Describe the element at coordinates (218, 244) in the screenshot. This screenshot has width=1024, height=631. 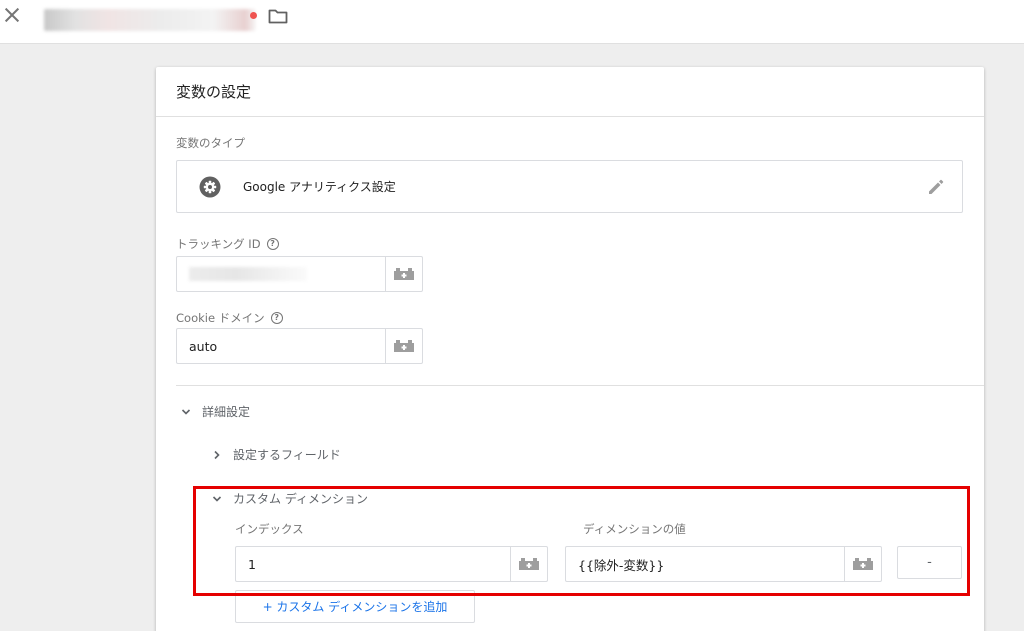
I see `tracking-id-label-text: トラッキング ID` at that location.